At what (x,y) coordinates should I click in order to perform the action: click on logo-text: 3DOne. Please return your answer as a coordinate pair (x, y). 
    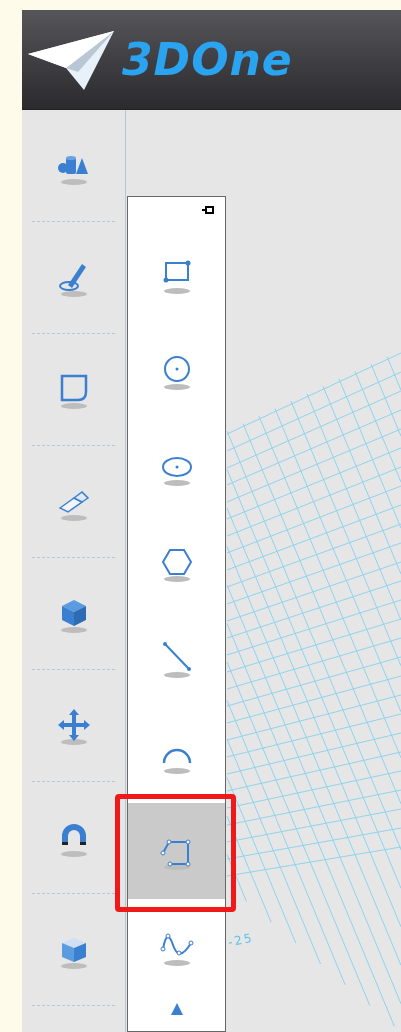
    Looking at the image, I should click on (207, 59).